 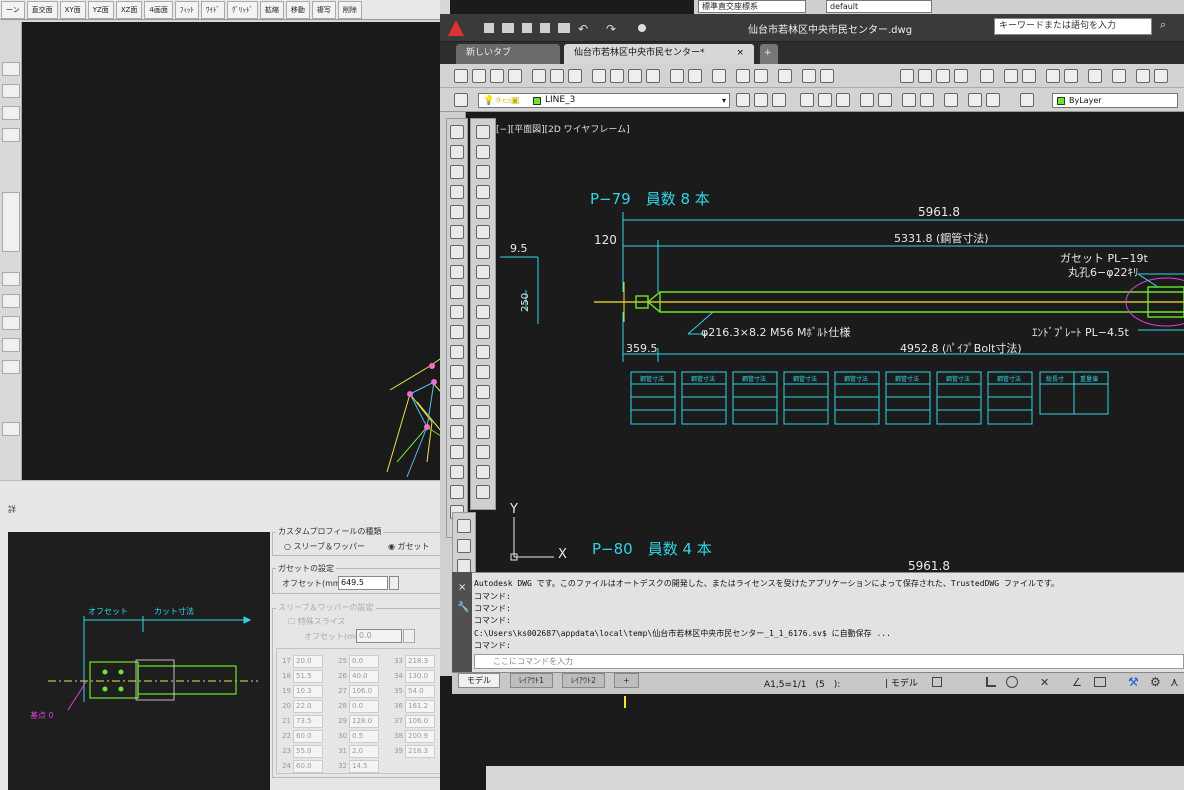 I want to click on dim-ordinate-icon, so click(x=987, y=76).